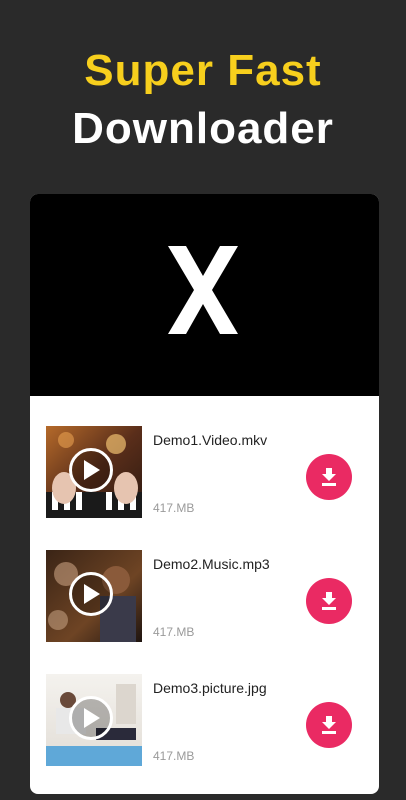 This screenshot has height=800, width=406. Describe the element at coordinates (203, 290) in the screenshot. I see `x-logo-icon` at that location.